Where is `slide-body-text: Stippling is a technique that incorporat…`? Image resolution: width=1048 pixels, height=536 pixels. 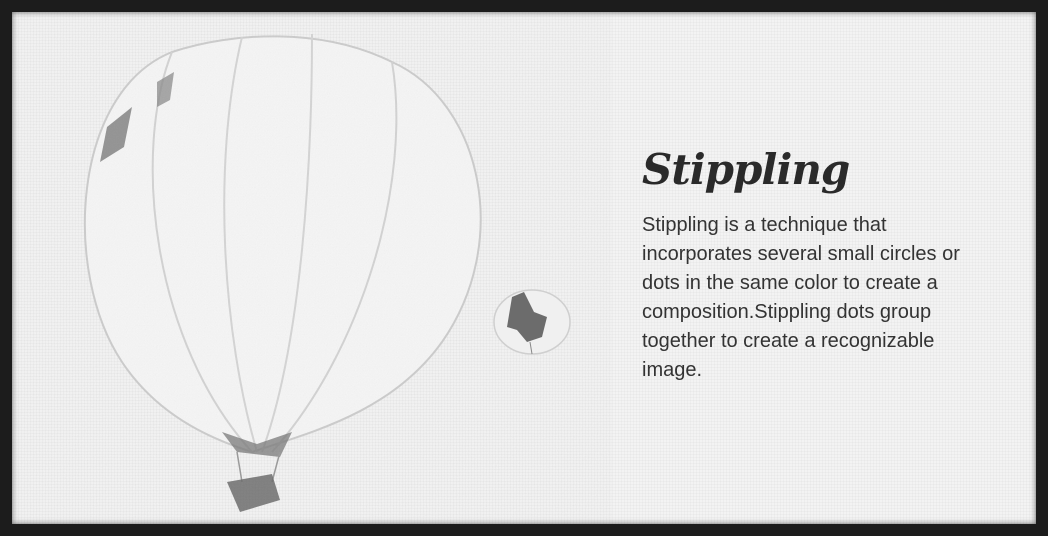
slide-body-text: Stippling is a technique that incorporat… is located at coordinates (801, 298).